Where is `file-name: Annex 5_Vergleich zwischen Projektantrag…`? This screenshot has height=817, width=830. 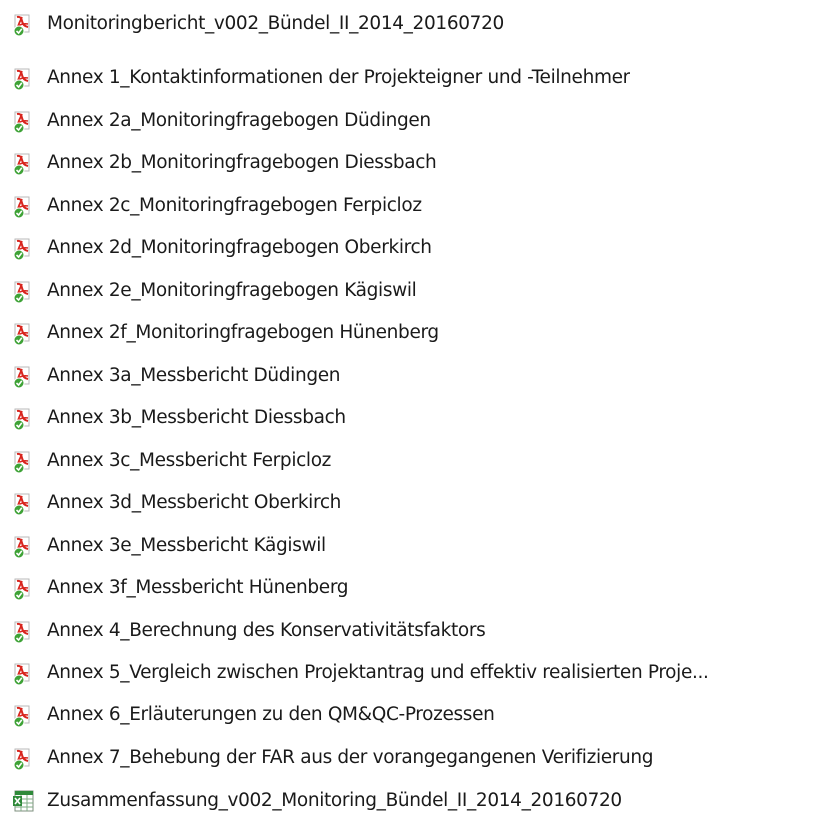
file-name: Annex 5_Vergleich zwischen Projektantrag… is located at coordinates (378, 672).